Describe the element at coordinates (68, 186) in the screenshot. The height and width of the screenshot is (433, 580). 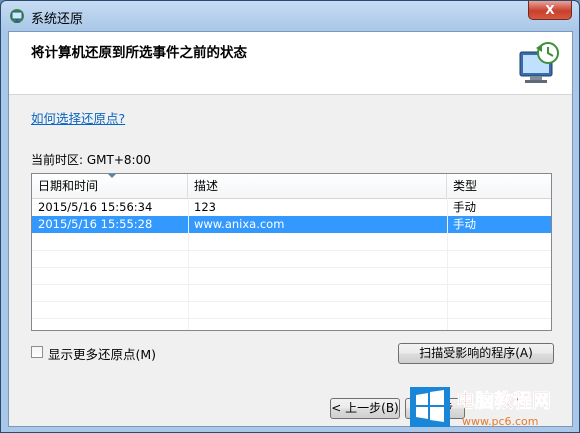
I see `column-header-label: 日期和时间` at that location.